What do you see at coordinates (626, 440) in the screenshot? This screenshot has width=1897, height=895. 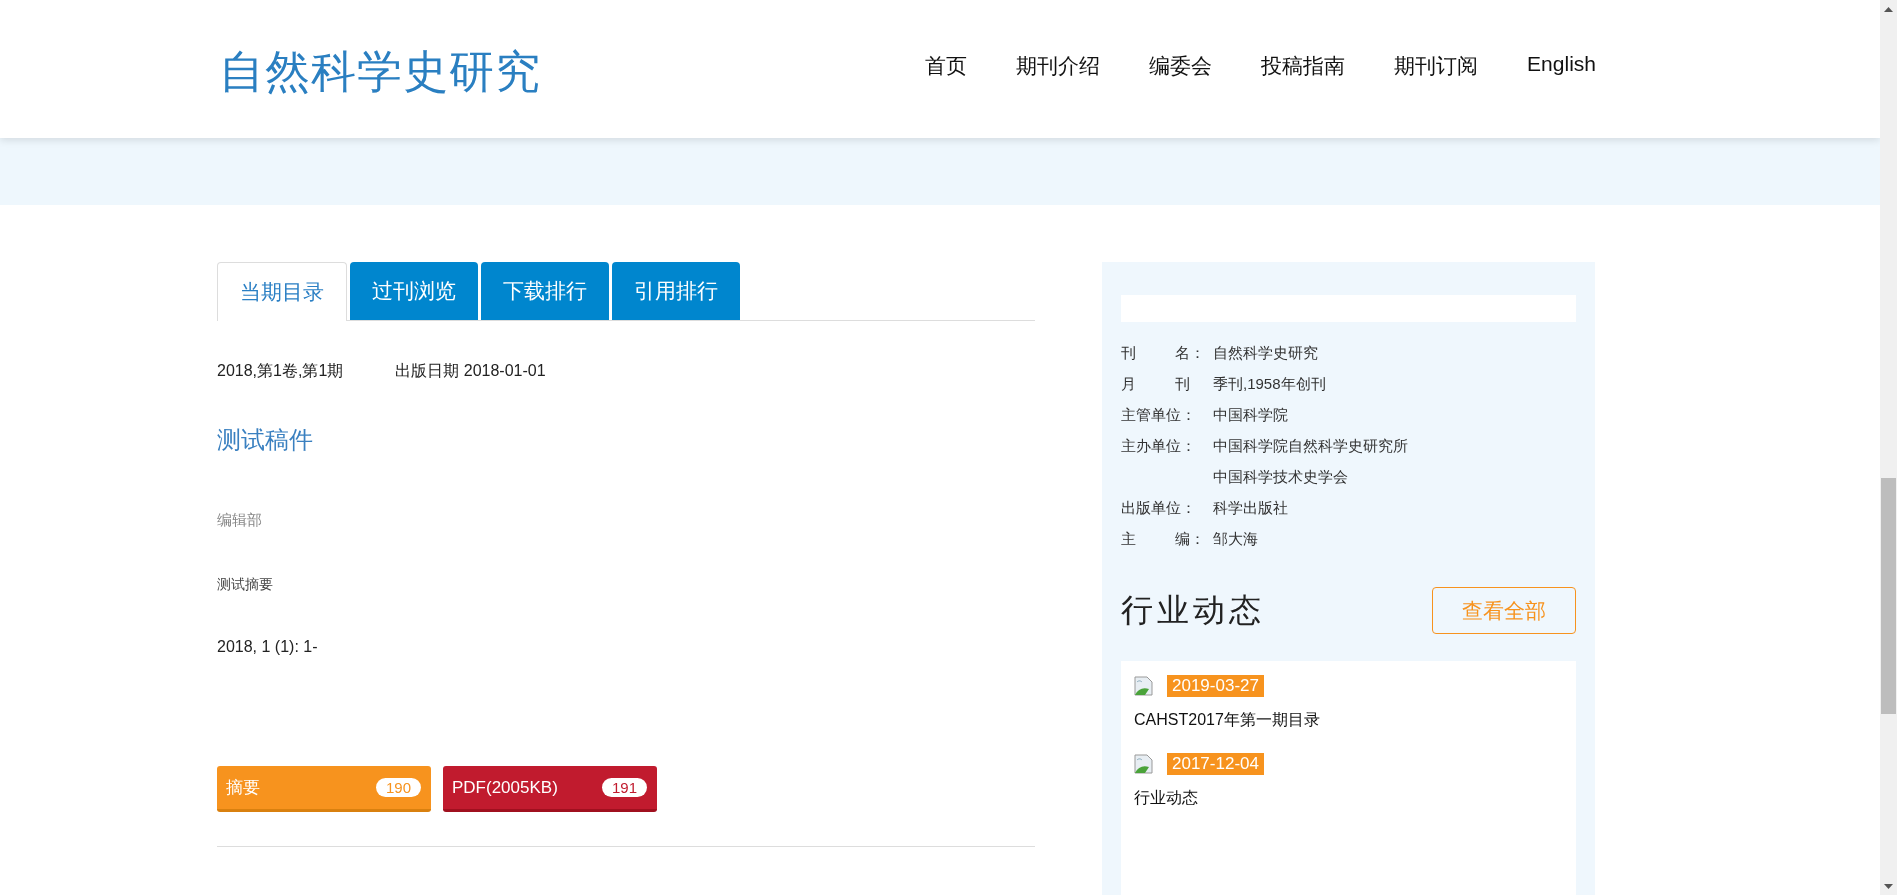 I see `article-title: 测试稿件` at bounding box center [626, 440].